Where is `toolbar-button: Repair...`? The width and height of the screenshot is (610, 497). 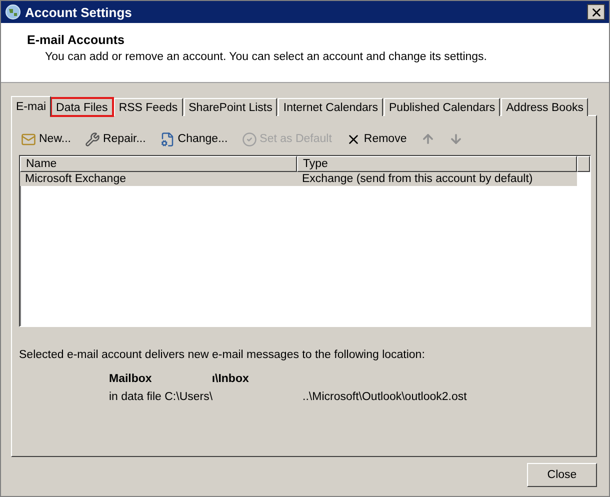
toolbar-button: Repair... is located at coordinates (115, 139).